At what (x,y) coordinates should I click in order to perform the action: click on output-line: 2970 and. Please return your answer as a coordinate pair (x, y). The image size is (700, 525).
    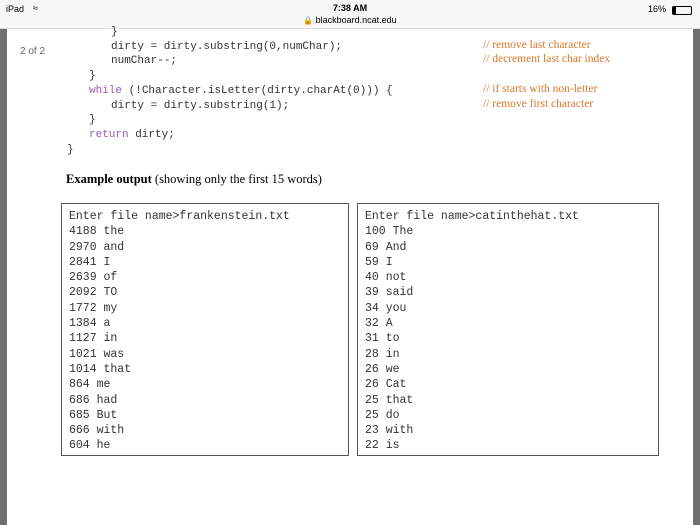
    Looking at the image, I should click on (97, 247).